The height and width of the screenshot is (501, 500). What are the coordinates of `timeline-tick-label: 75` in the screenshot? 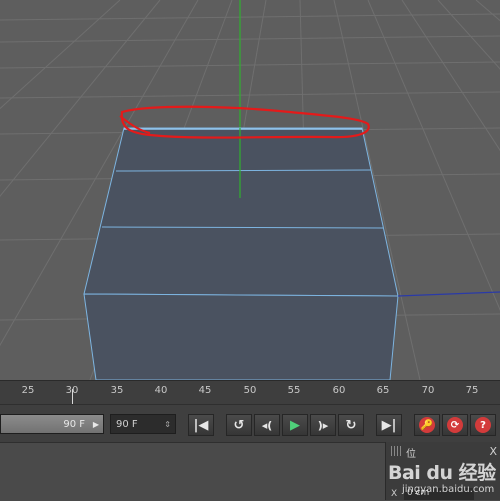 It's located at (472, 390).